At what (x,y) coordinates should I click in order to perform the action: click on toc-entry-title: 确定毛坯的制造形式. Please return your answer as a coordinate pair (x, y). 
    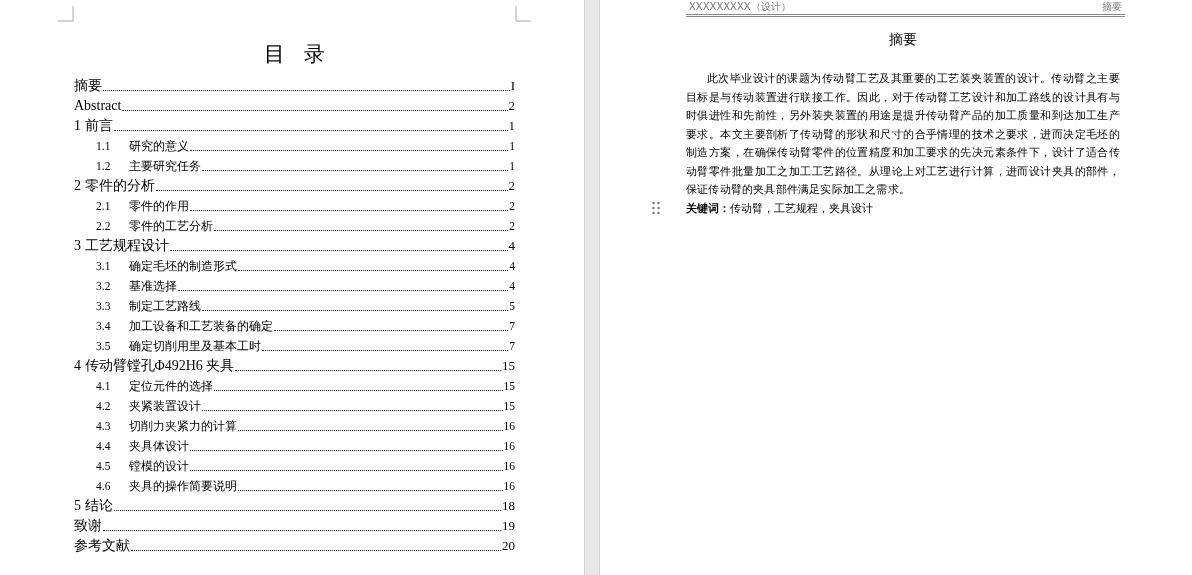
    Looking at the image, I should click on (183, 266).